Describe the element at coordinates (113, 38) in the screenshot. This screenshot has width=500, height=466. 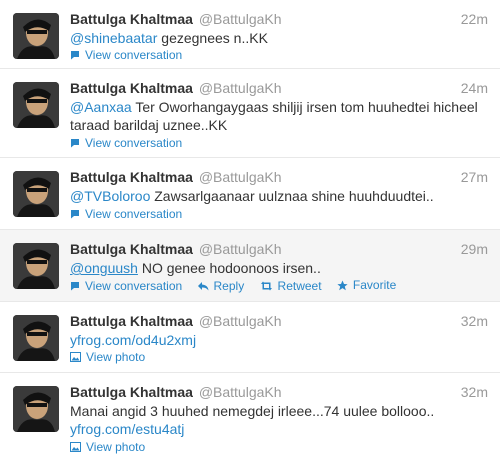
I see `mention-link: @shinebaatar` at that location.